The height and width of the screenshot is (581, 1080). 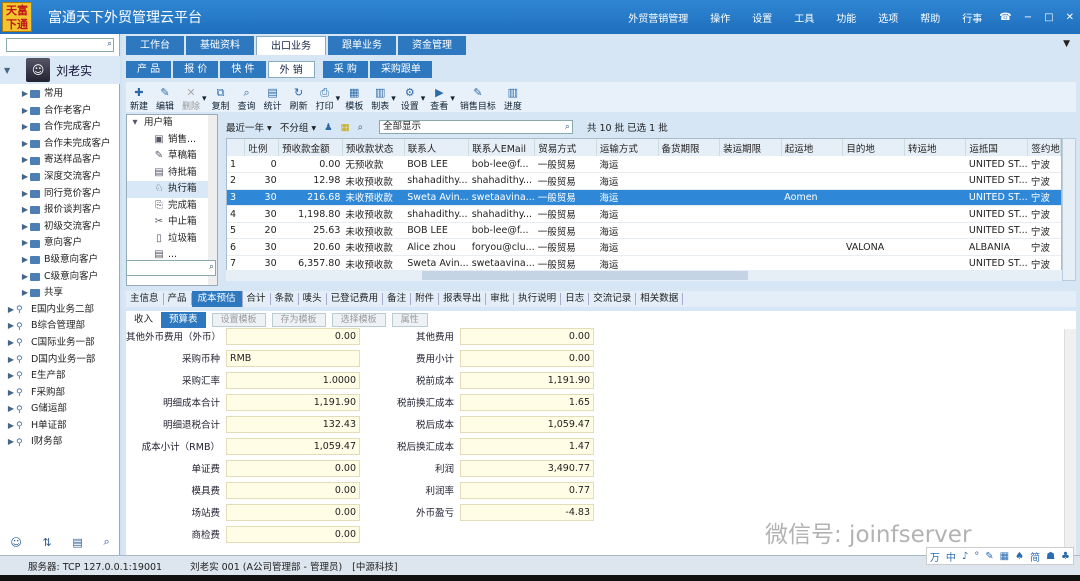 I want to click on toolbar-target-button: ✎ 销售目标, so click(x=478, y=99).